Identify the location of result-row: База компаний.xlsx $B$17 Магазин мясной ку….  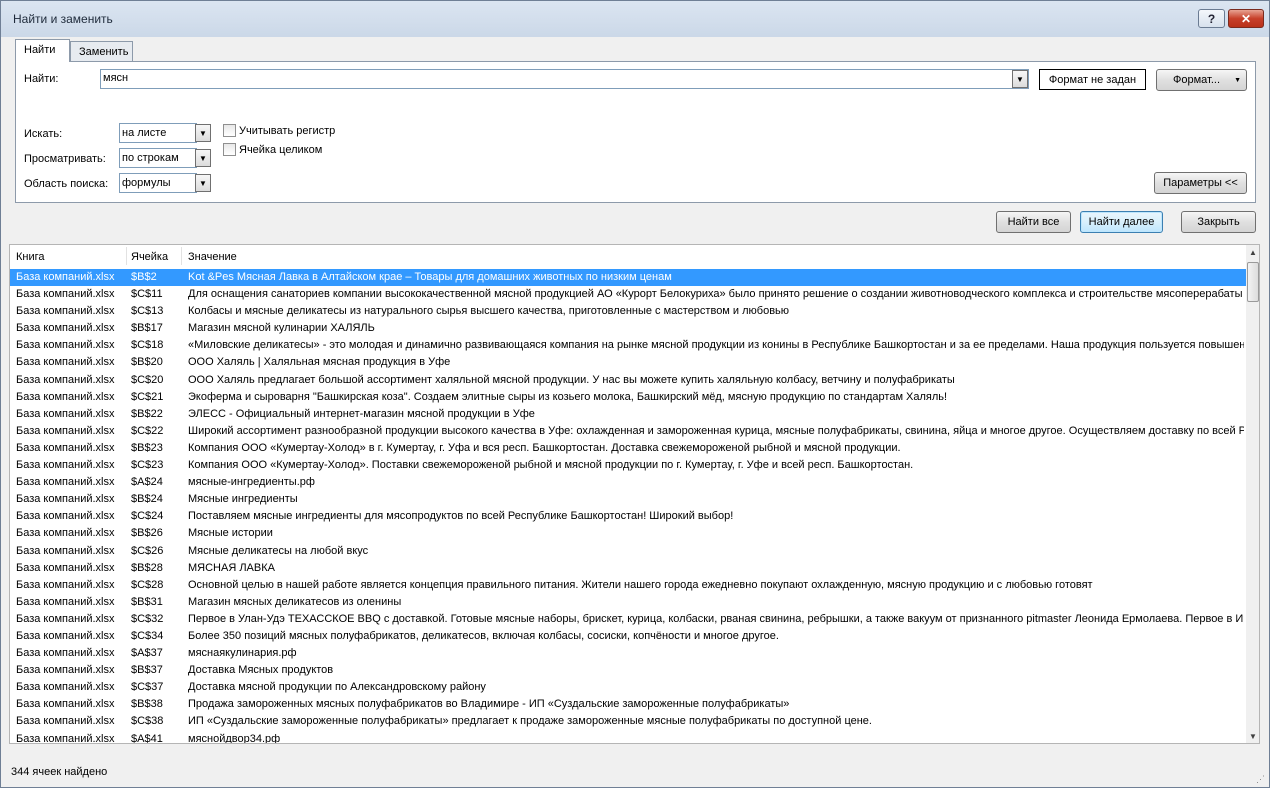
(628, 328).